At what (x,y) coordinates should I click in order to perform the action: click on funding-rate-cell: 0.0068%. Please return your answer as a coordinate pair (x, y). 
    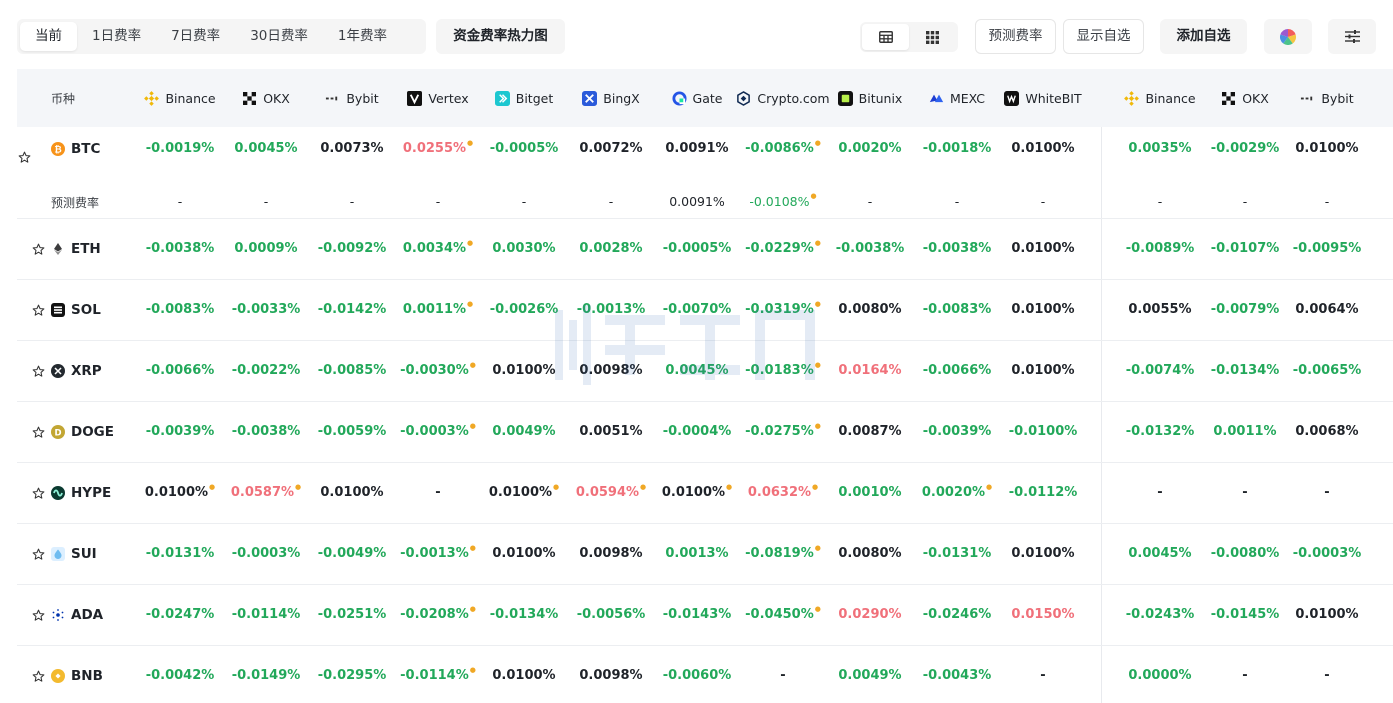
    Looking at the image, I should click on (1327, 431).